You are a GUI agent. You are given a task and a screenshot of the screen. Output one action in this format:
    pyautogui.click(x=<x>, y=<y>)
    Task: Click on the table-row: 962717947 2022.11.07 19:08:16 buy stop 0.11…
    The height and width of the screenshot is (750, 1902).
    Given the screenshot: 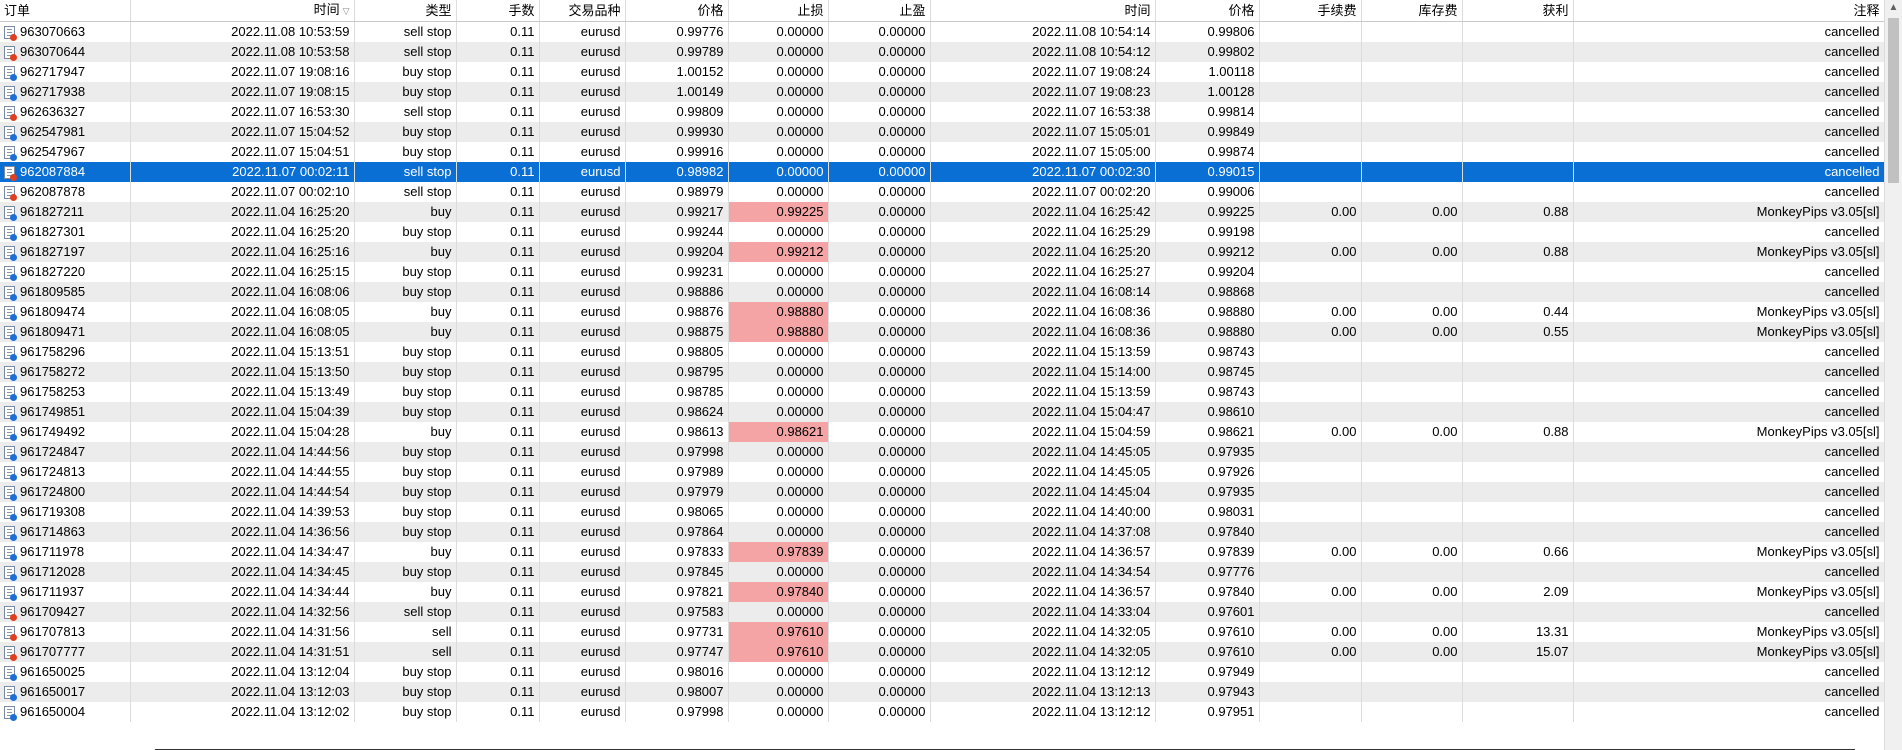 What is the action you would take?
    pyautogui.click(x=942, y=72)
    